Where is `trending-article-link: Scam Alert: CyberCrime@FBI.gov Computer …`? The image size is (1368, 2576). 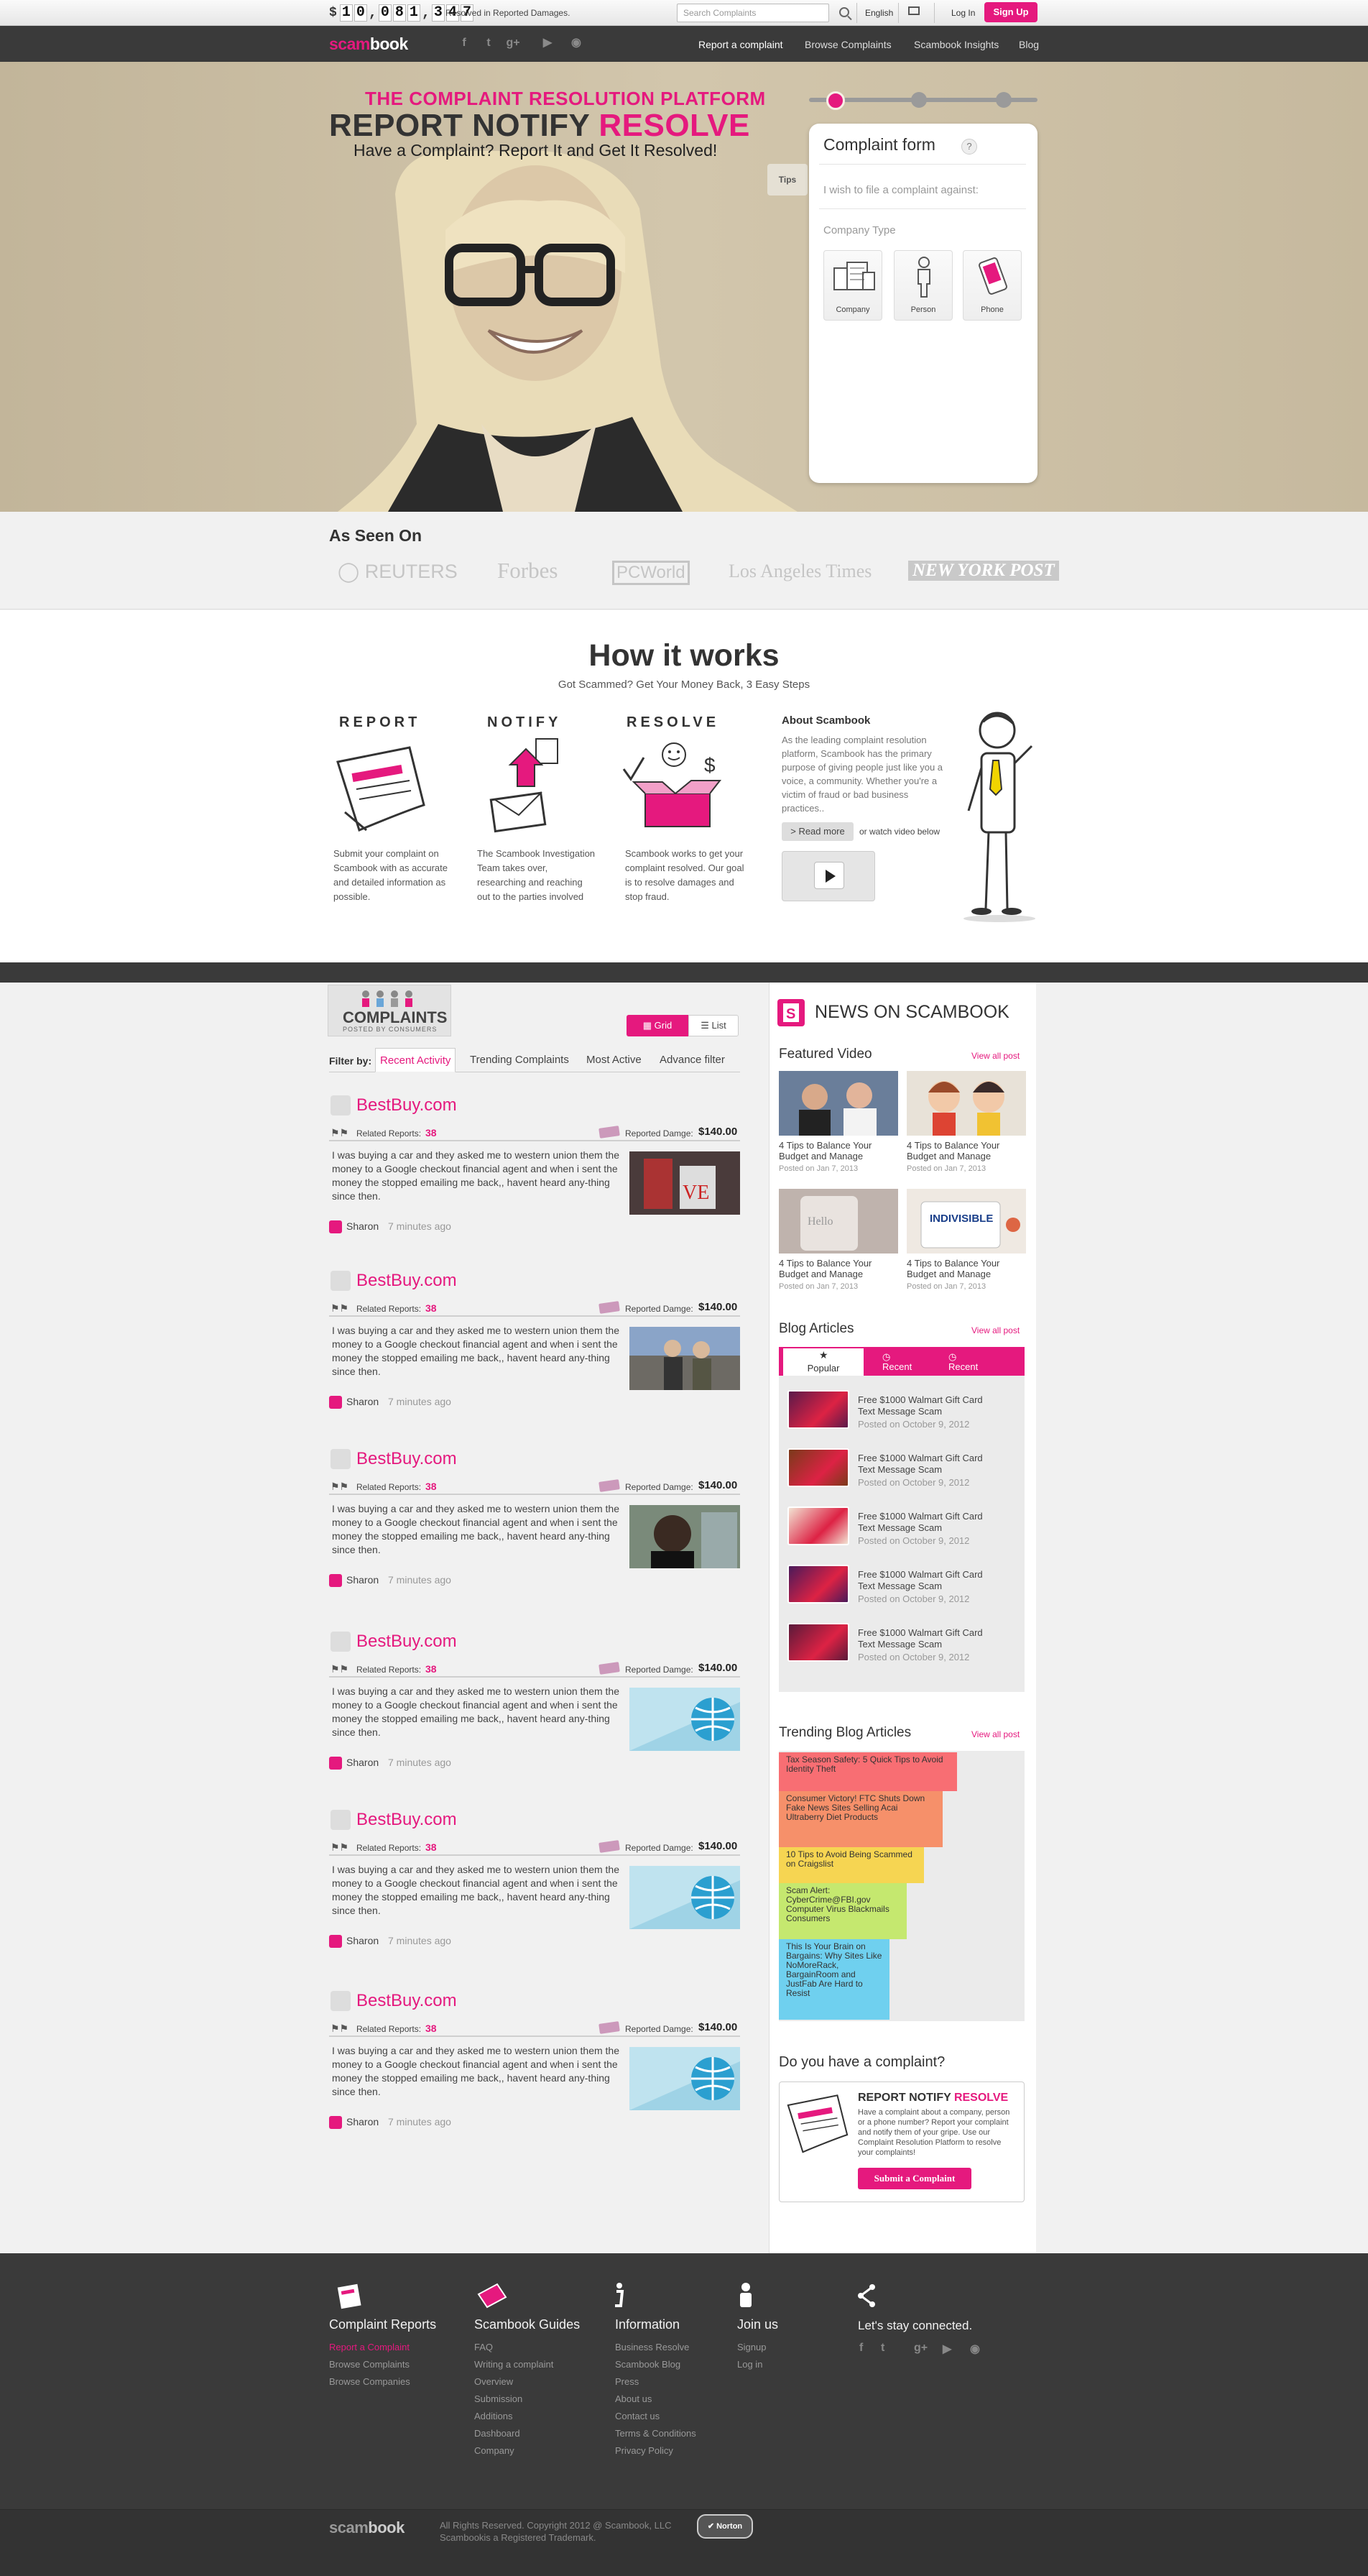 trending-article-link: Scam Alert: CyberCrime@FBI.gov Computer … is located at coordinates (843, 1911).